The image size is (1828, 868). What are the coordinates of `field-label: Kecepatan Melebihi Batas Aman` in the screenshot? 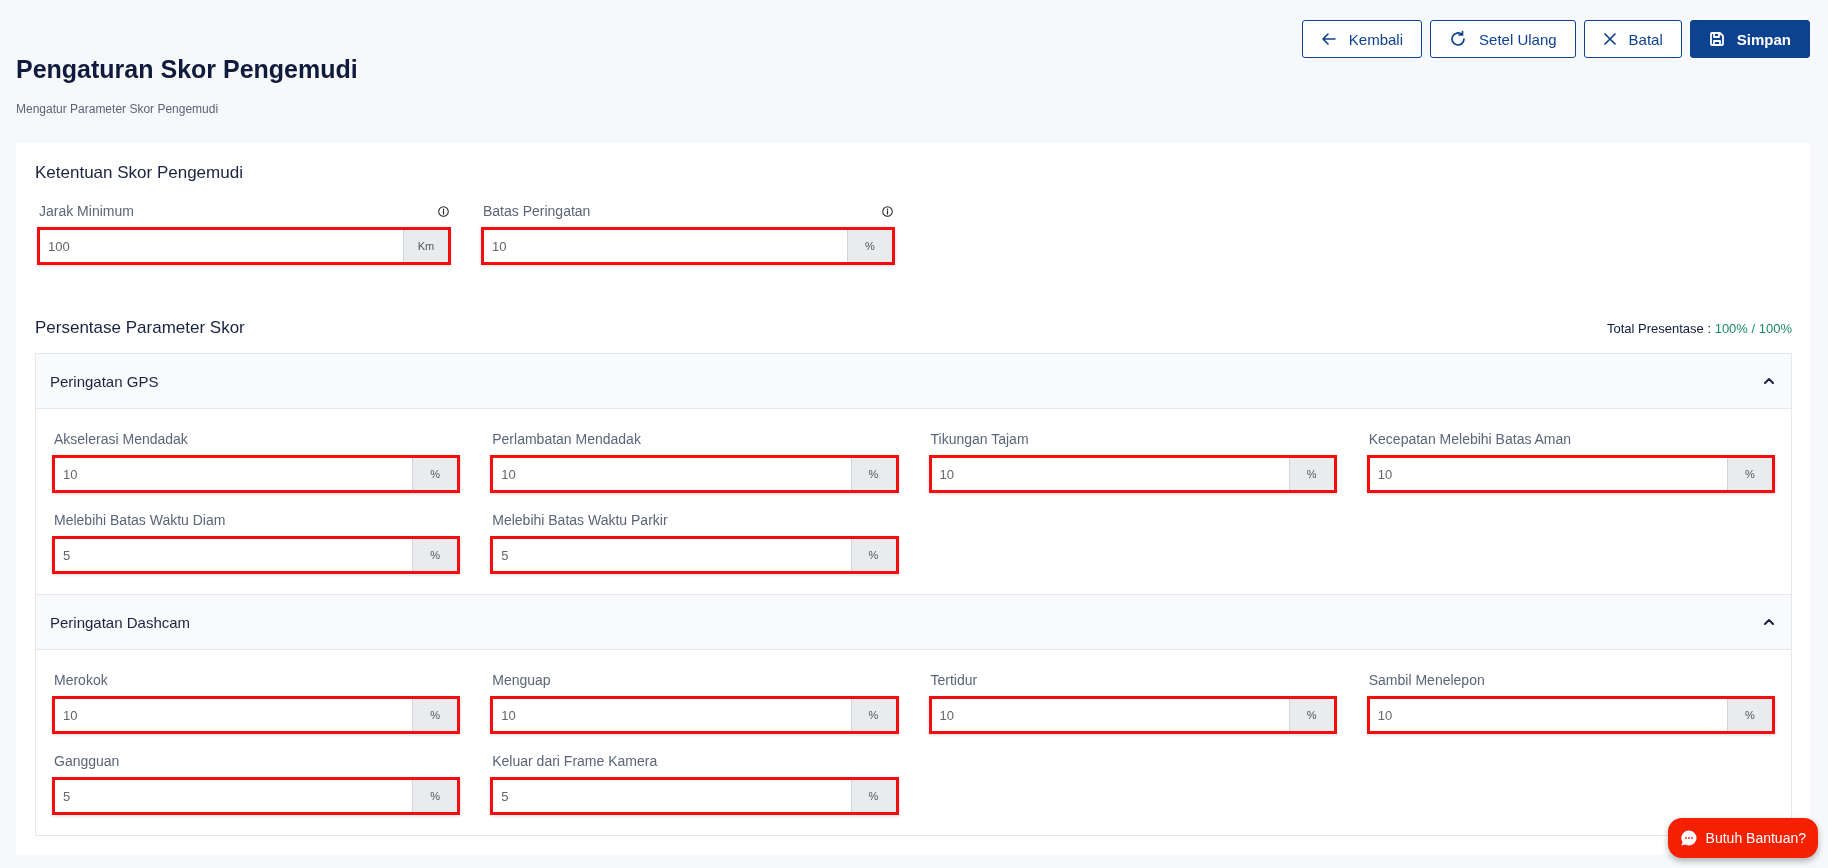 It's located at (1470, 439).